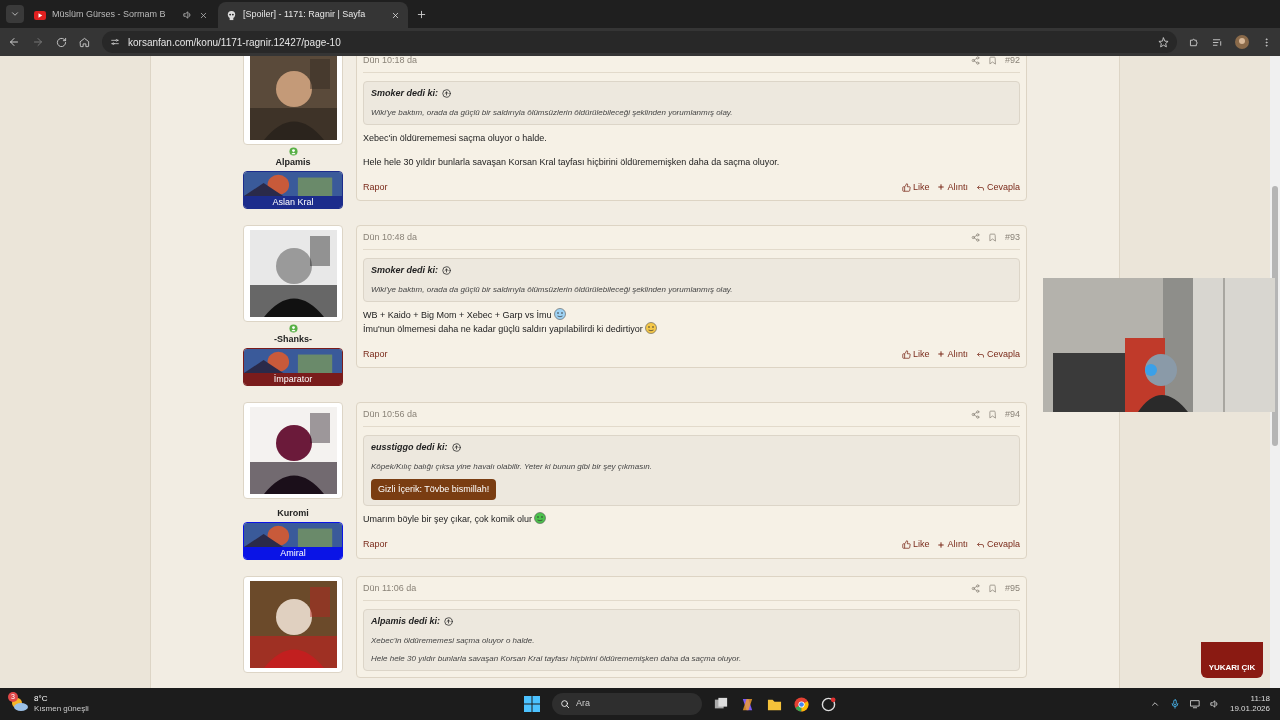 The height and width of the screenshot is (720, 1280). I want to click on post-number: #94, so click(1012, 414).